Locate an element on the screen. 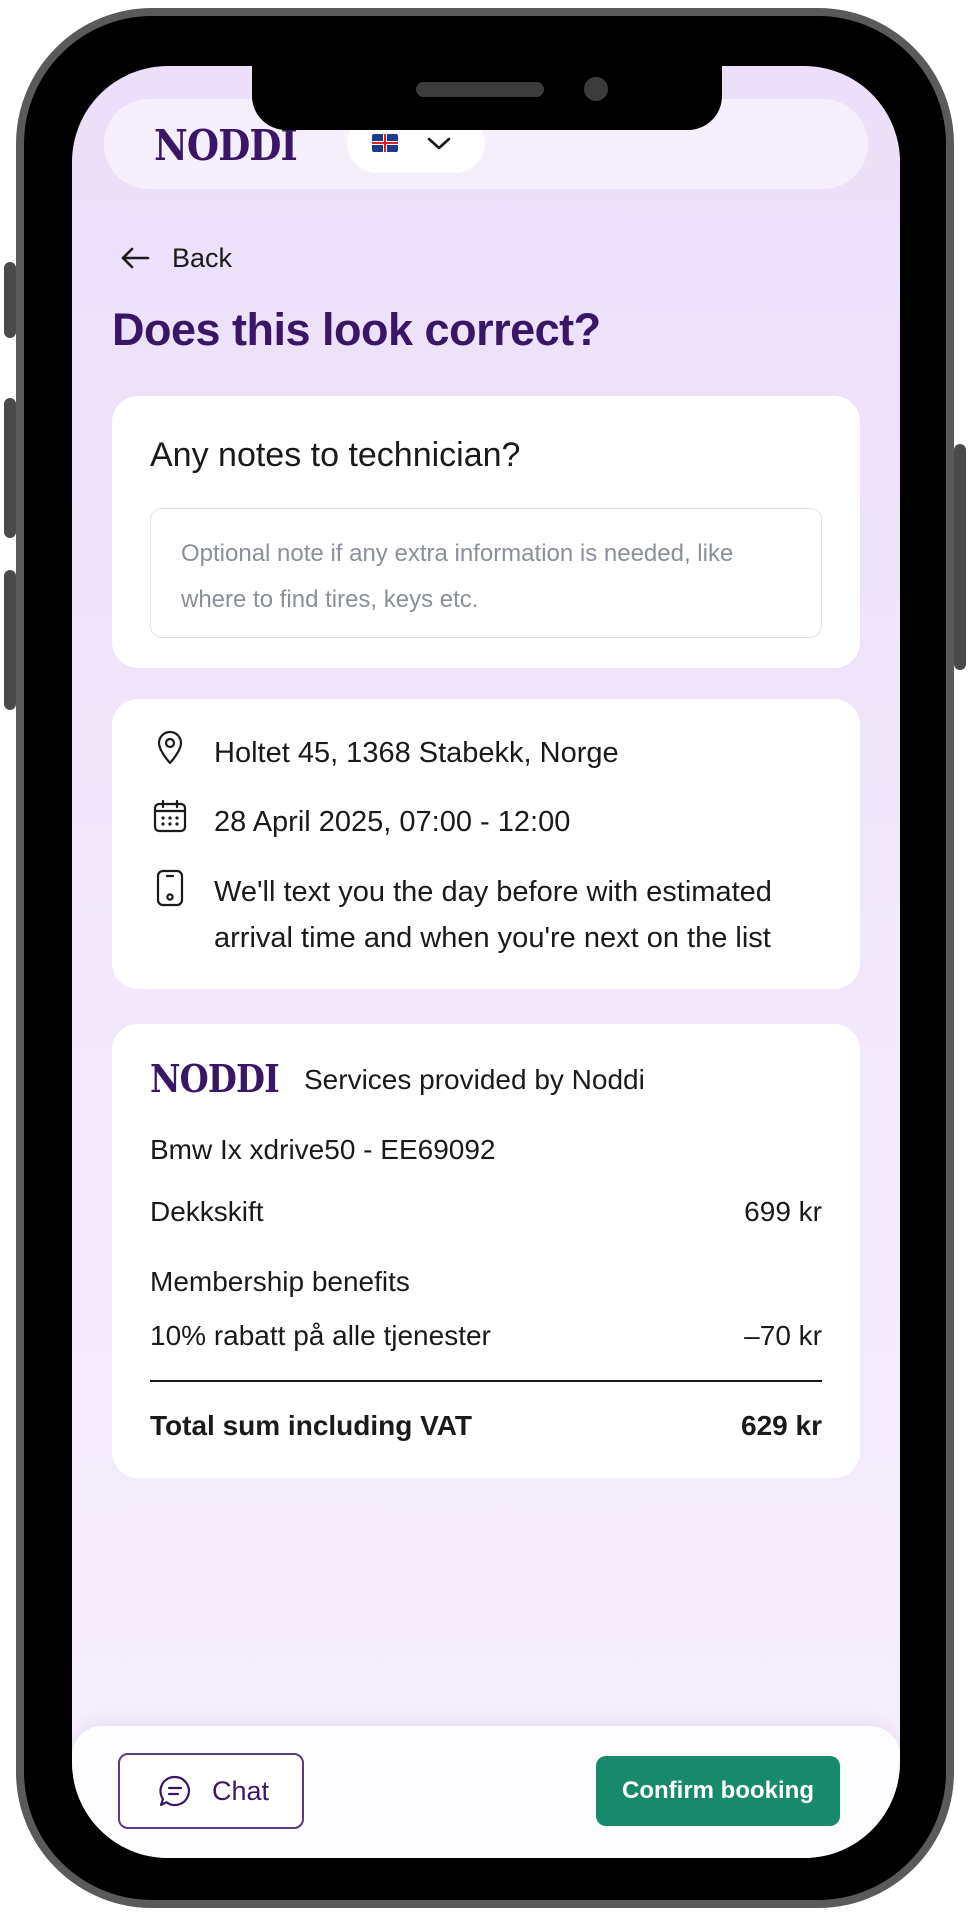 The height and width of the screenshot is (1920, 970). page-title: Does this look correct? is located at coordinates (356, 329).